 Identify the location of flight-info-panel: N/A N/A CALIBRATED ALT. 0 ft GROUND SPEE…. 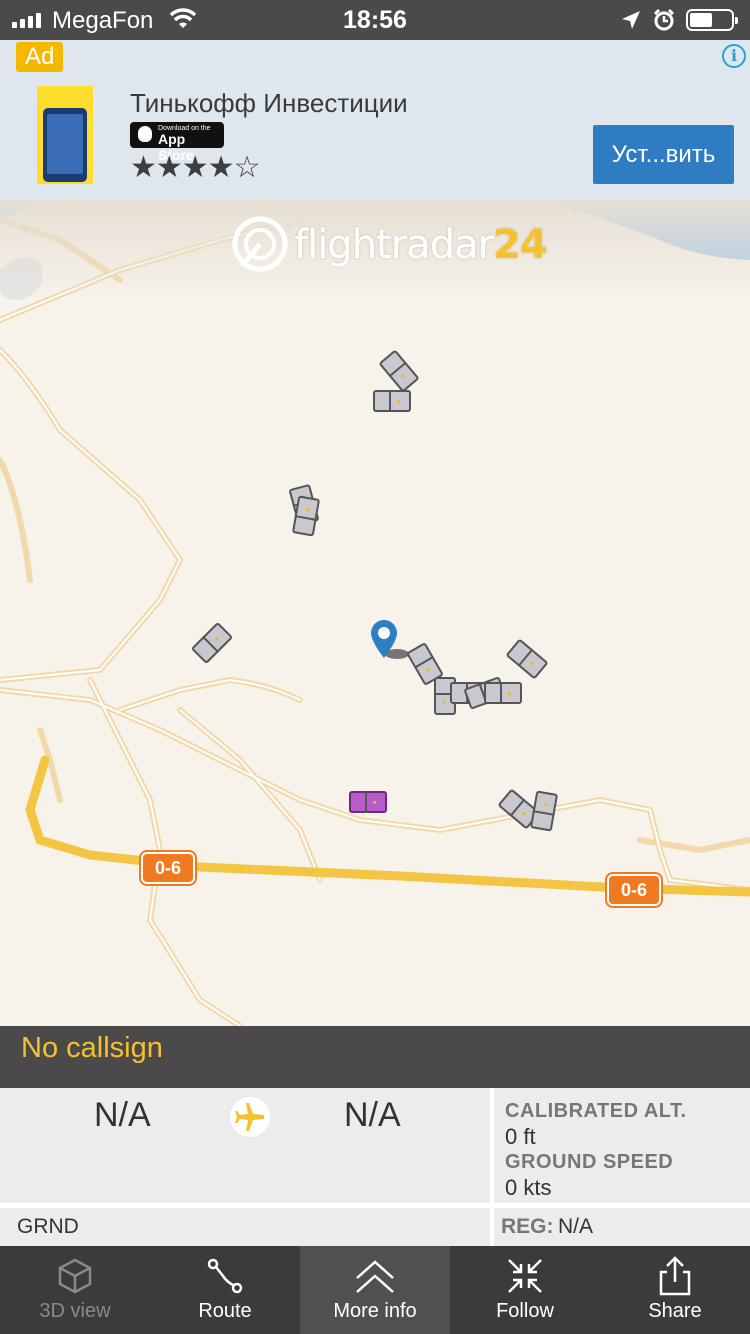
(375, 1167).